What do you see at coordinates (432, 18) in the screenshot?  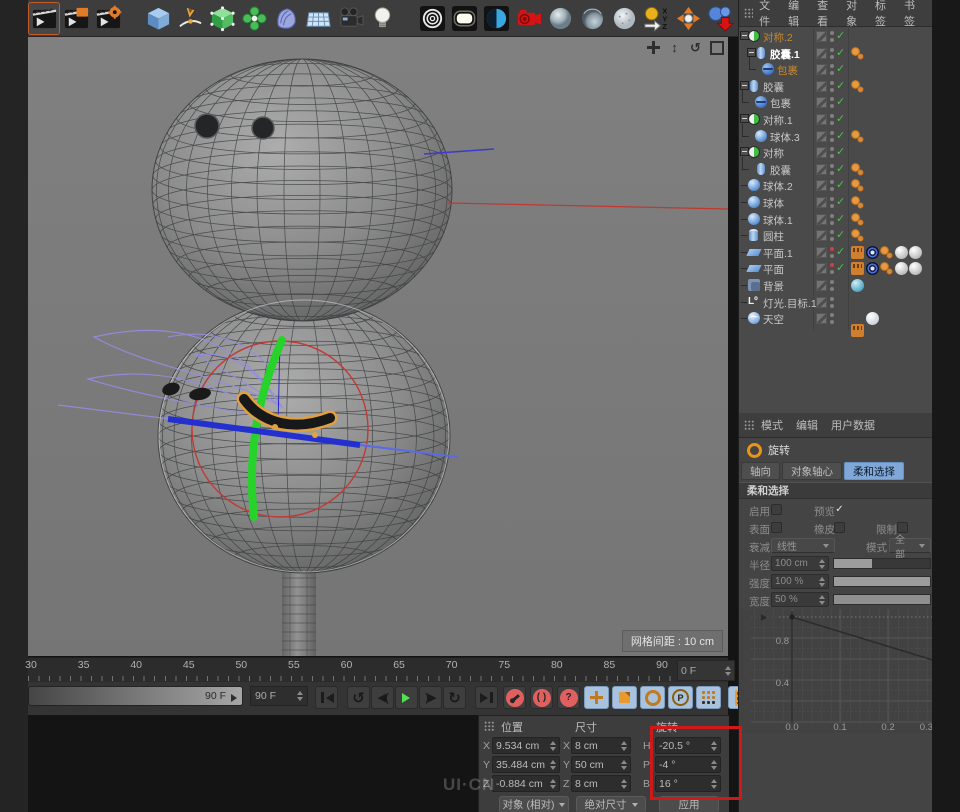 I see `target-rings-icon` at bounding box center [432, 18].